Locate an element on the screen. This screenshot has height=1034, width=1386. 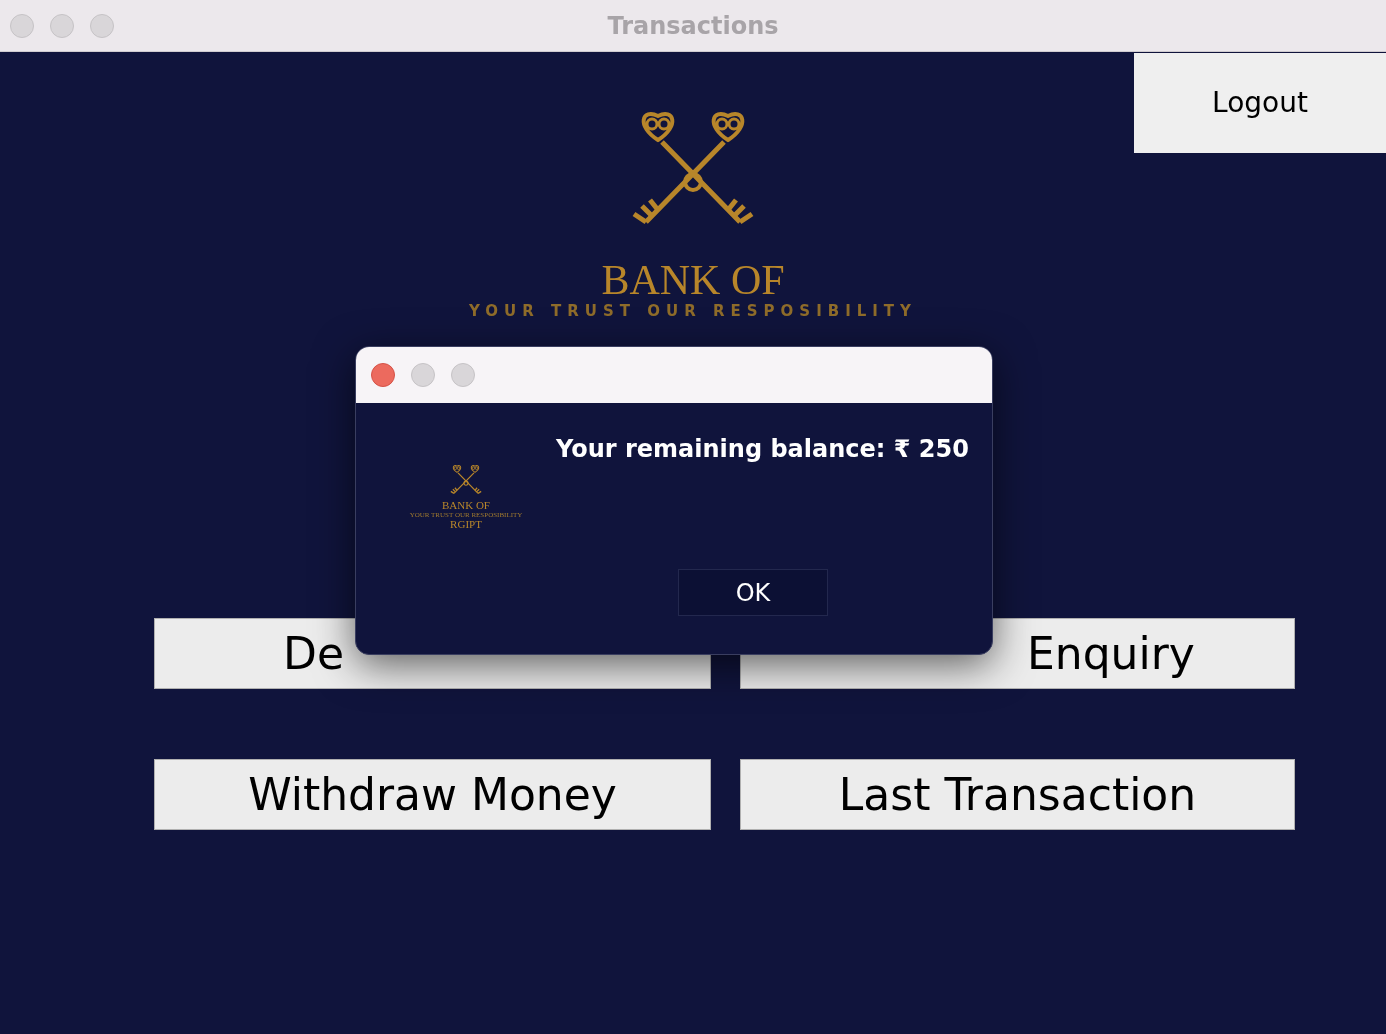
action-button: Last Transaction is located at coordinates (1017, 794).